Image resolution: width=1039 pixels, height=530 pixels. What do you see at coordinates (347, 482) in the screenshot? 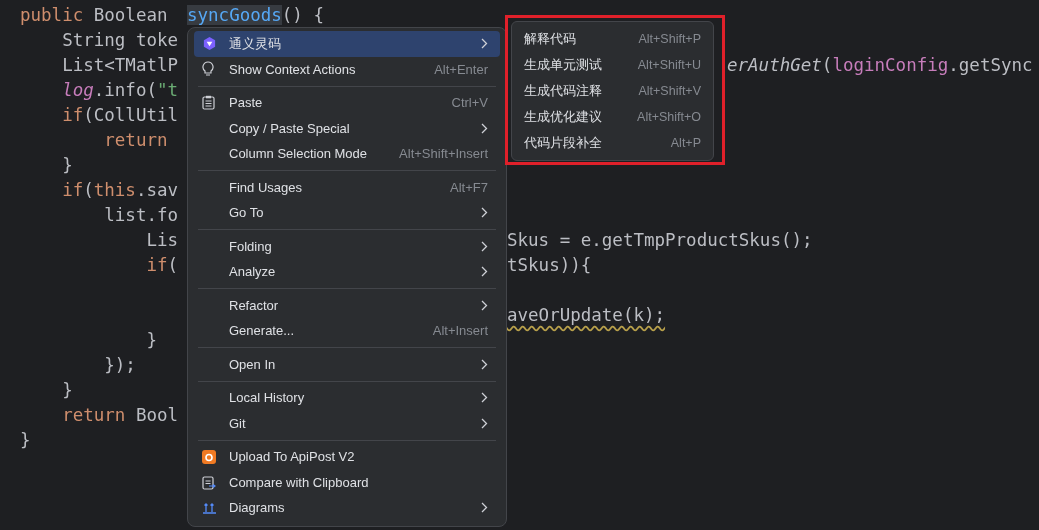
I see `menu-item: Compare with Clipboard` at bounding box center [347, 482].